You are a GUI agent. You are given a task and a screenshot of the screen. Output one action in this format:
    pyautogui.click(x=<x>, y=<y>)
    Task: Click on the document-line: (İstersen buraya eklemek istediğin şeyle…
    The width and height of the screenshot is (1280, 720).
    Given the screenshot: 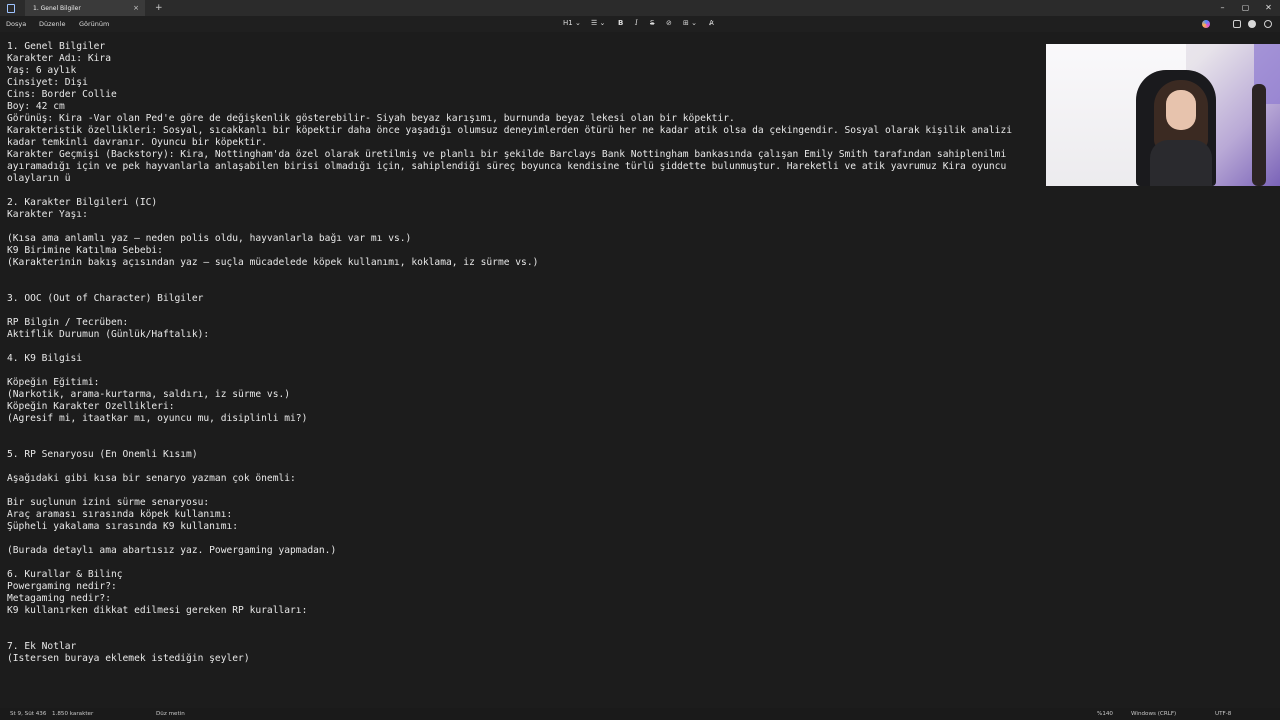 What is the action you would take?
    pyautogui.click(x=128, y=658)
    